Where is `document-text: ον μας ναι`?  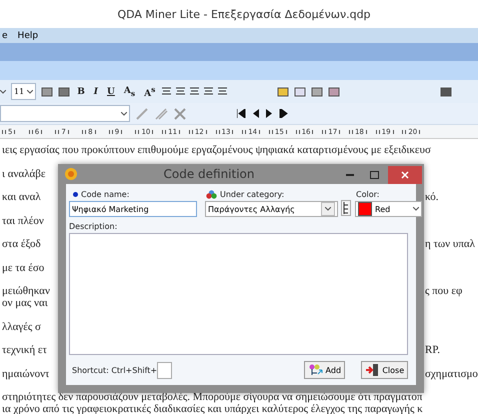
document-text: ον μας ναι is located at coordinates (24, 303).